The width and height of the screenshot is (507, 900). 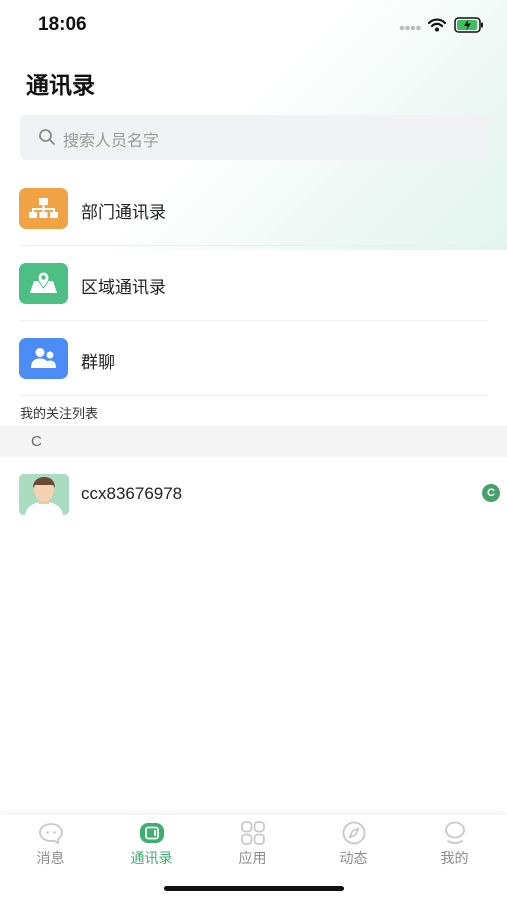 I want to click on tab-label: 通讯录, so click(x=151, y=859).